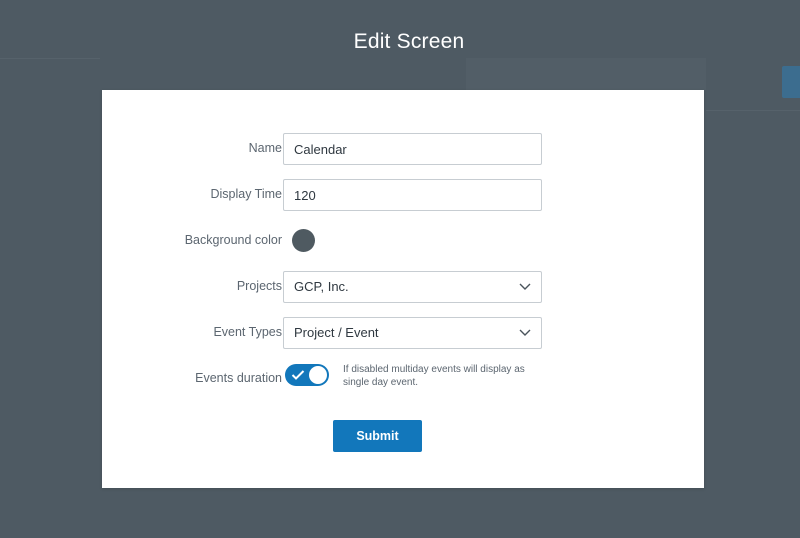  What do you see at coordinates (321, 286) in the screenshot?
I see `projects-selected-value: GCP, Inc.` at bounding box center [321, 286].